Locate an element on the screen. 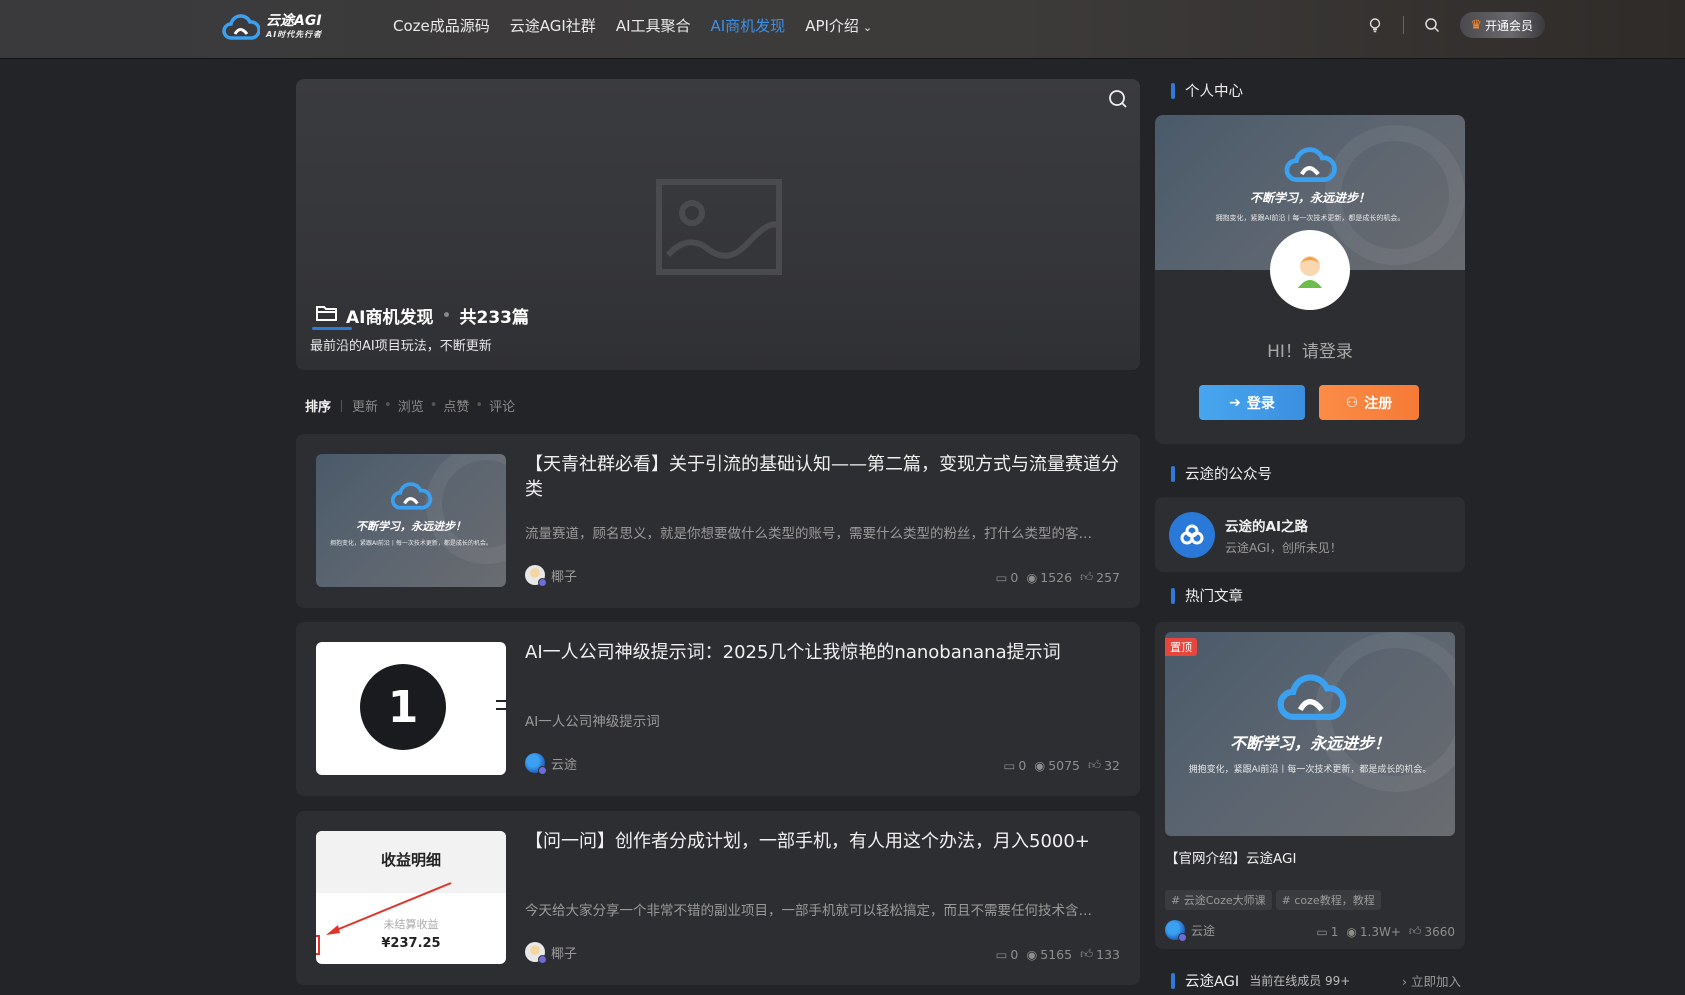  post-thumbnail: 收益明细 未结算收益 ¥237.25 is located at coordinates (411, 897).